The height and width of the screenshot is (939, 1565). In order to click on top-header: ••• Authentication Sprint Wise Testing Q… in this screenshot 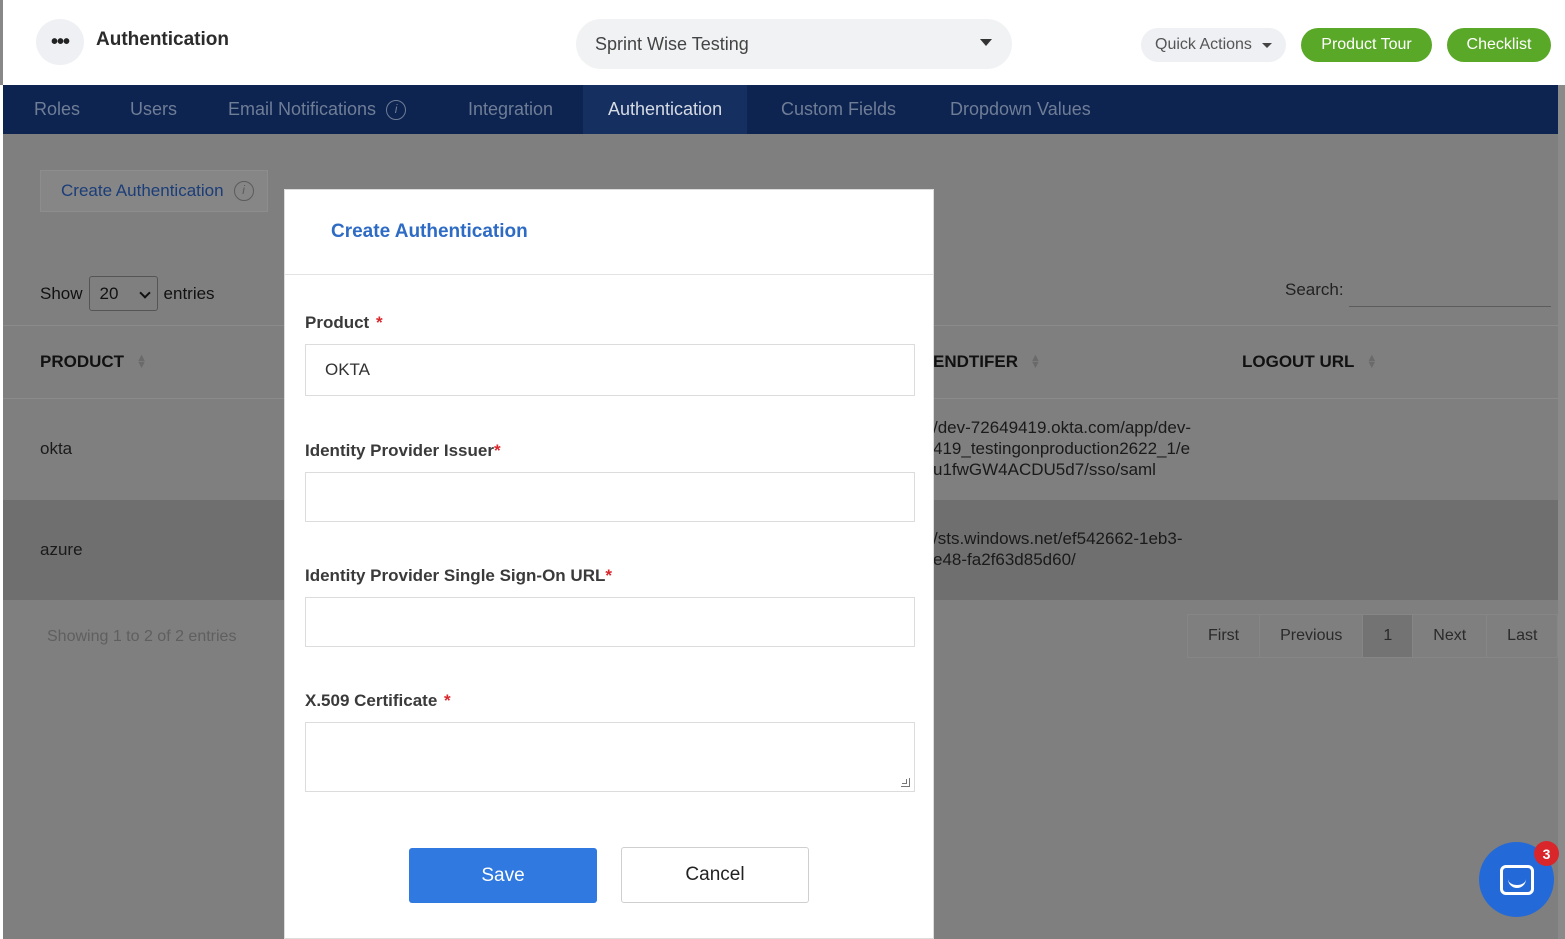, I will do `click(782, 42)`.